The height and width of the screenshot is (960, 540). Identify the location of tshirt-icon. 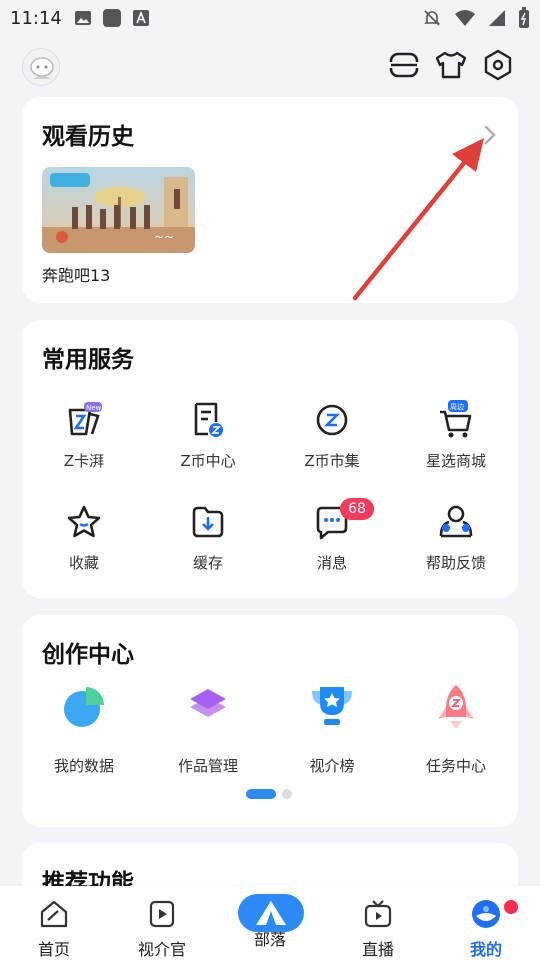
(451, 65).